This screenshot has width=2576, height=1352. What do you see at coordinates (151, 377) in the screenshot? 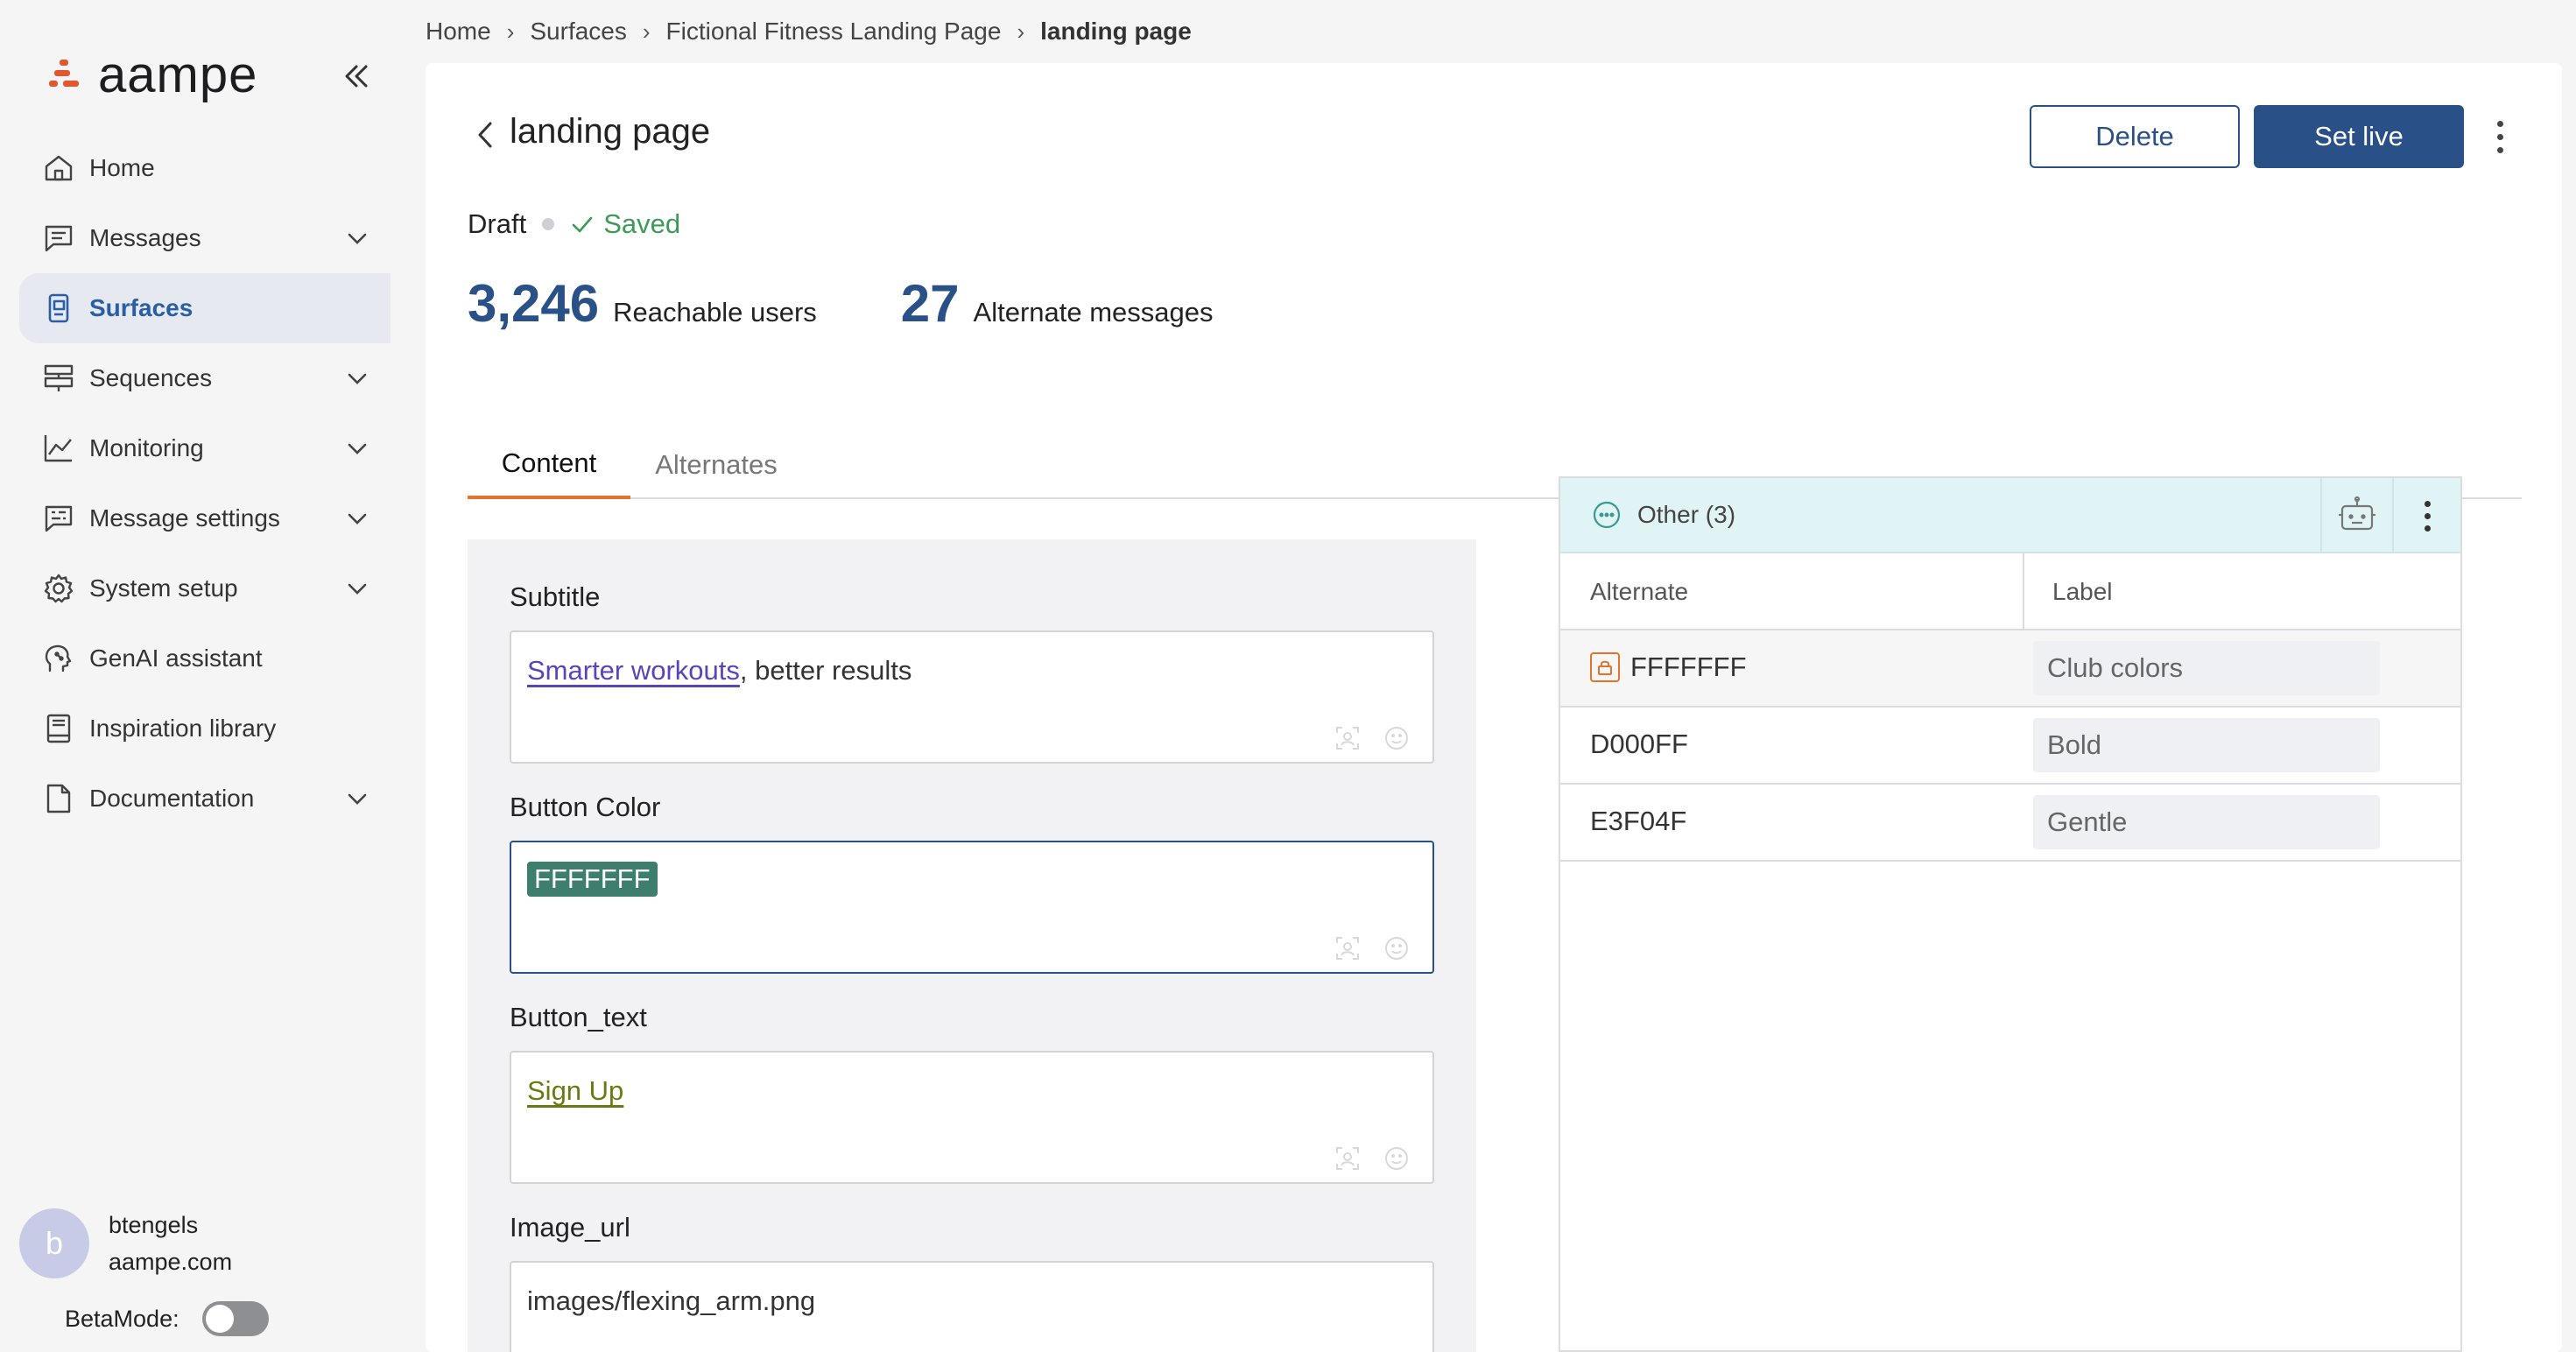
I see `sidebar-item-label: Sequences` at bounding box center [151, 377].